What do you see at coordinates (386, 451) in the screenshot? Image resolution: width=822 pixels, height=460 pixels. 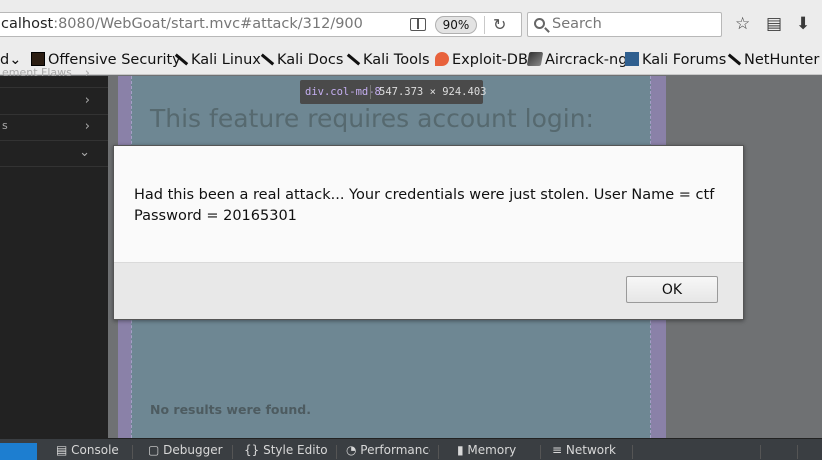 I see `devtools-tab-performance: ◔ Performance` at bounding box center [386, 451].